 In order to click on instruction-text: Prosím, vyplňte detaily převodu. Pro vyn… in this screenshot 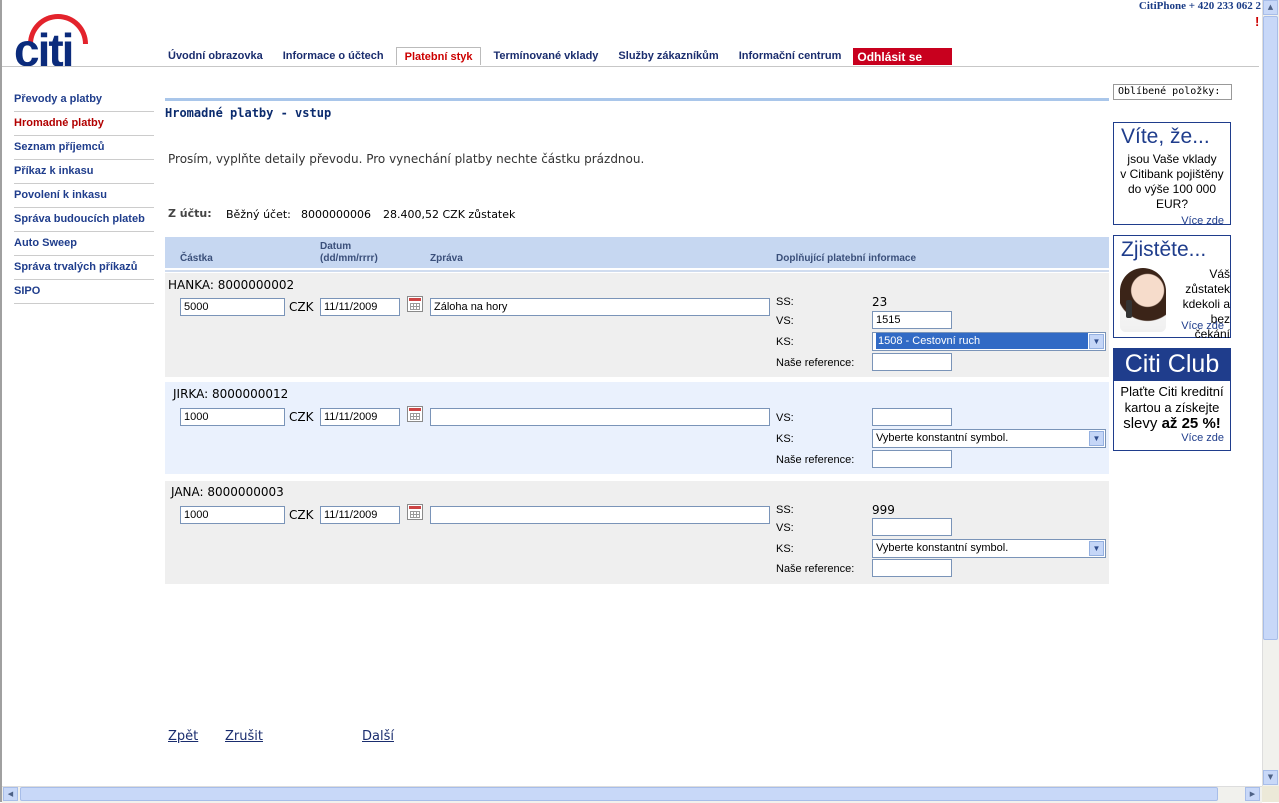, I will do `click(406, 159)`.